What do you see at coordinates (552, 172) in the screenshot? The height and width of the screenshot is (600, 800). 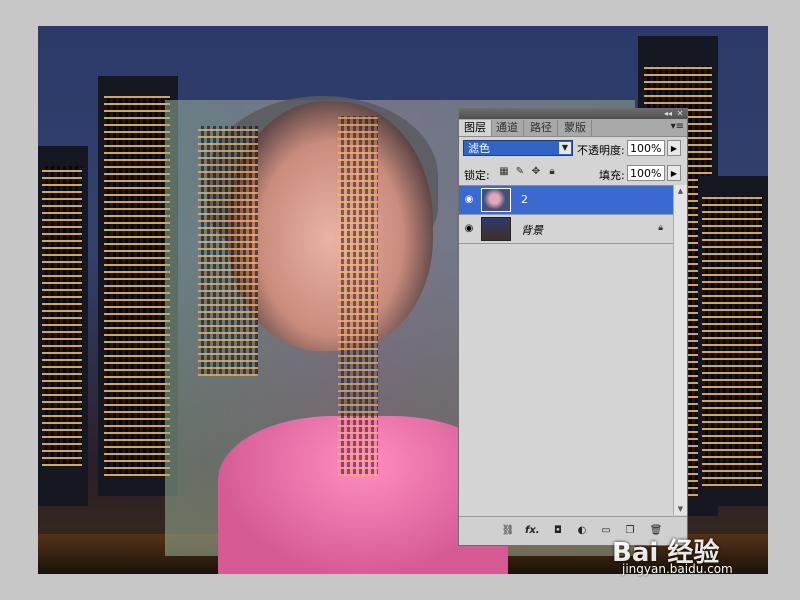 I see `lock-all-icon: 🔒︎` at bounding box center [552, 172].